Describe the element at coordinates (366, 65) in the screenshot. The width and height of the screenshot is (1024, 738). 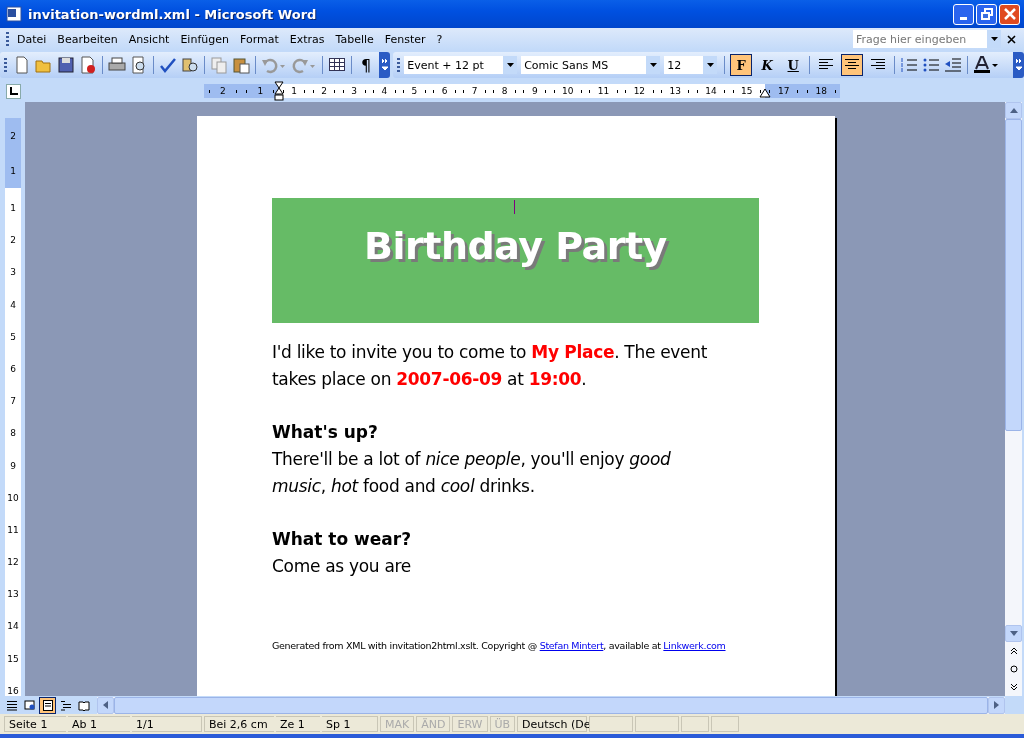
I see `show-formatting-button: ¶` at that location.